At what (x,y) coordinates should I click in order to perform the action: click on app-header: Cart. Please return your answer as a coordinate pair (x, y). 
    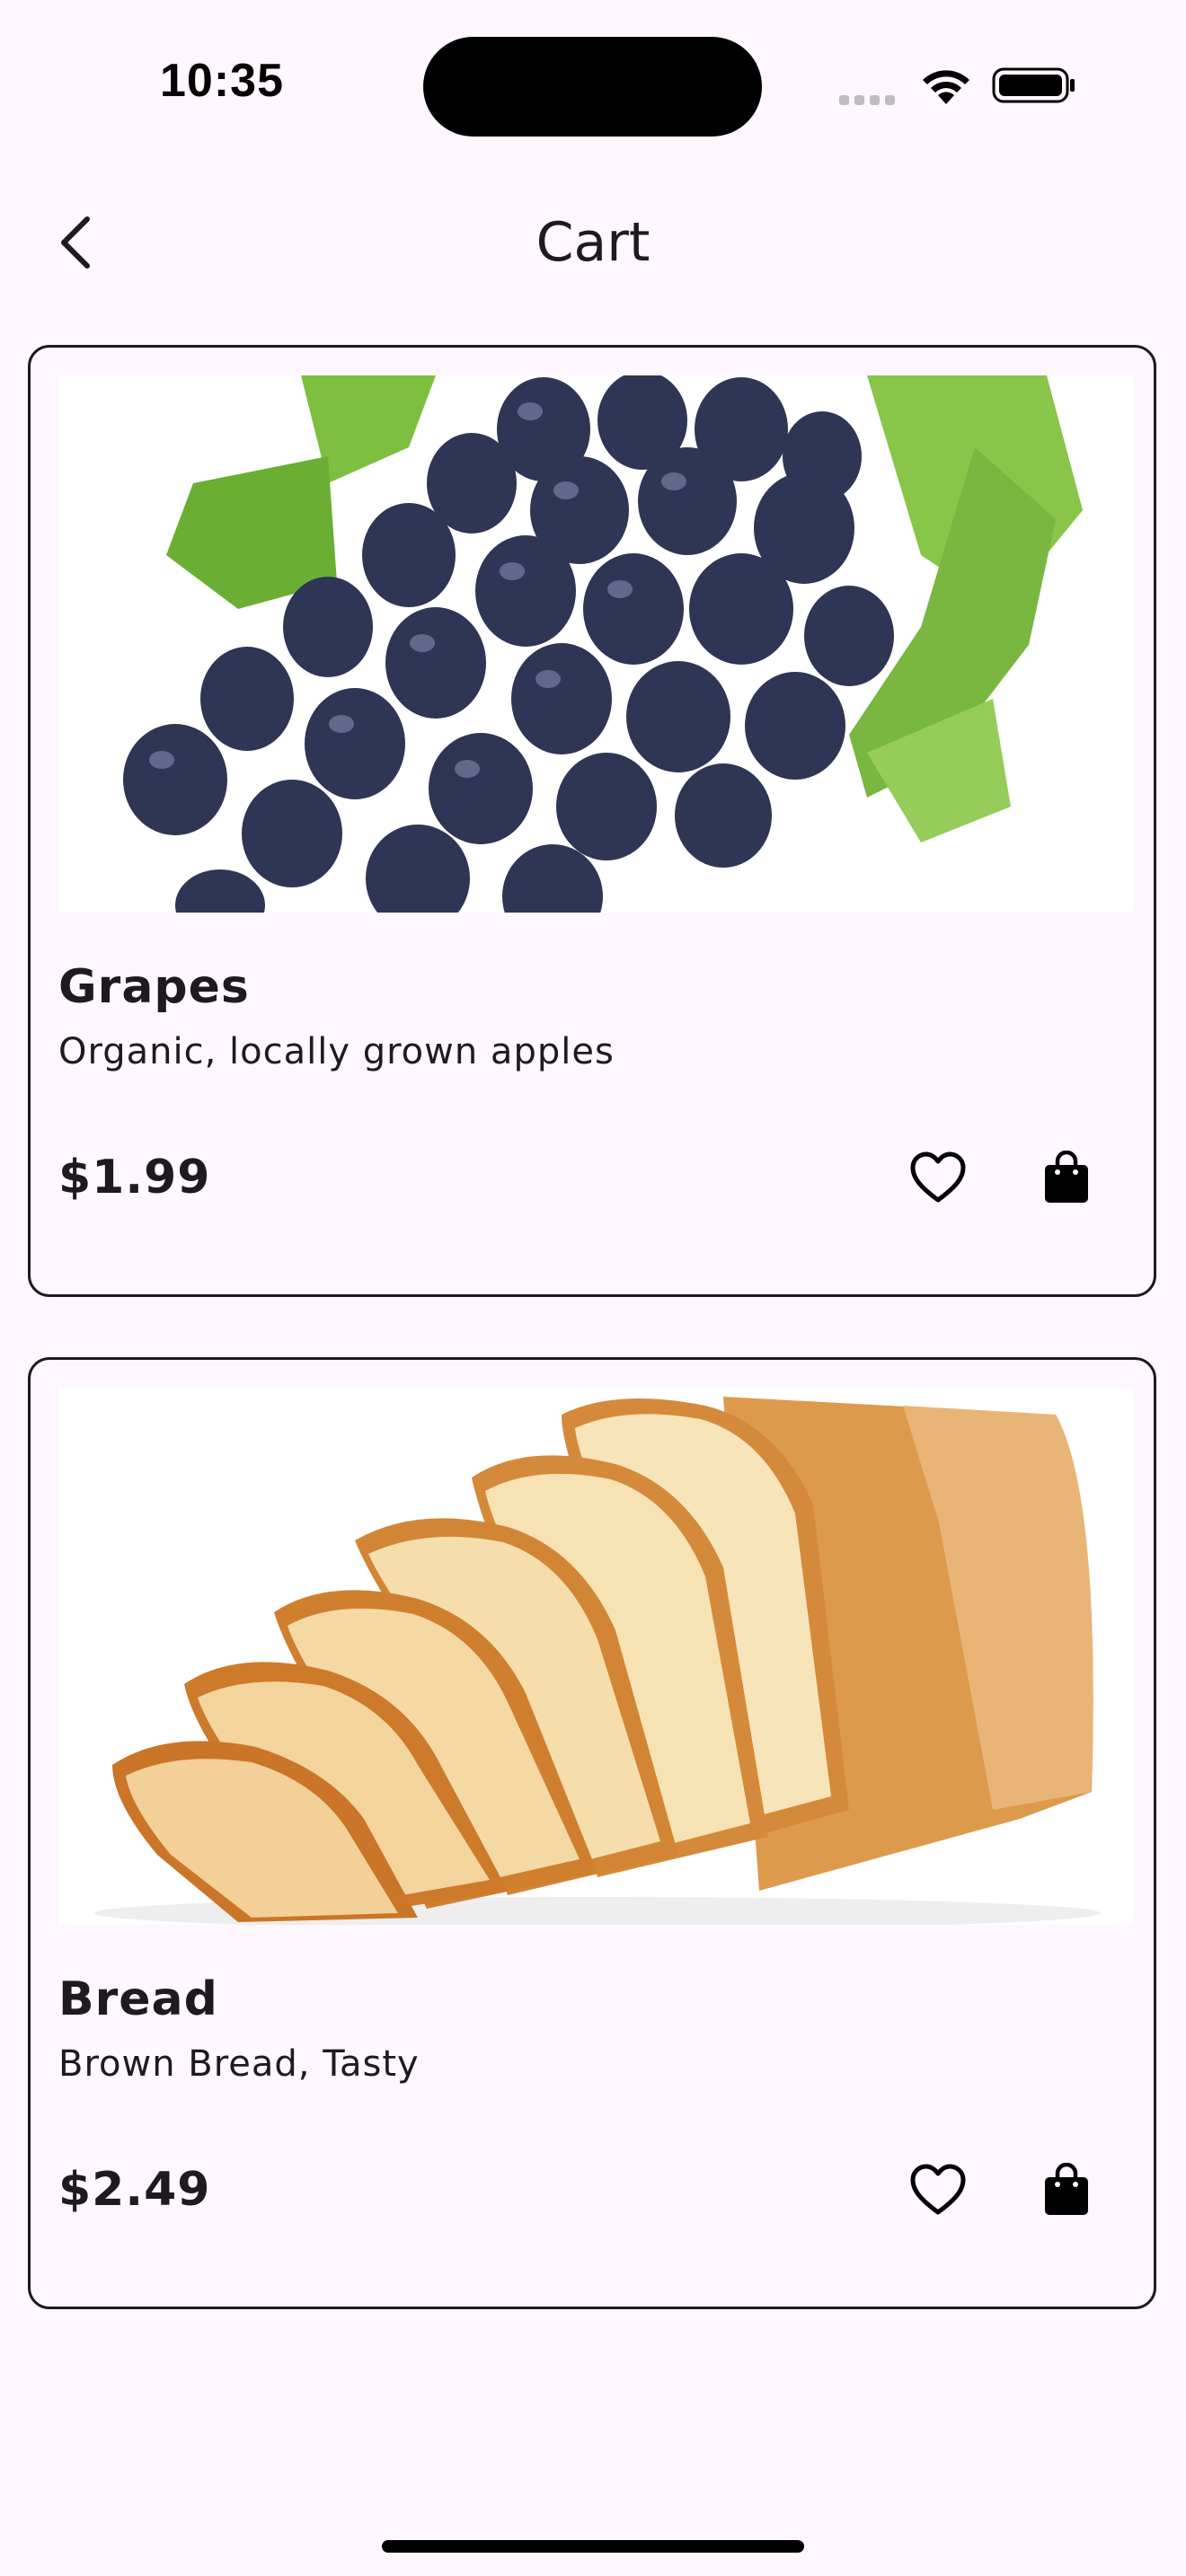
    Looking at the image, I should click on (593, 242).